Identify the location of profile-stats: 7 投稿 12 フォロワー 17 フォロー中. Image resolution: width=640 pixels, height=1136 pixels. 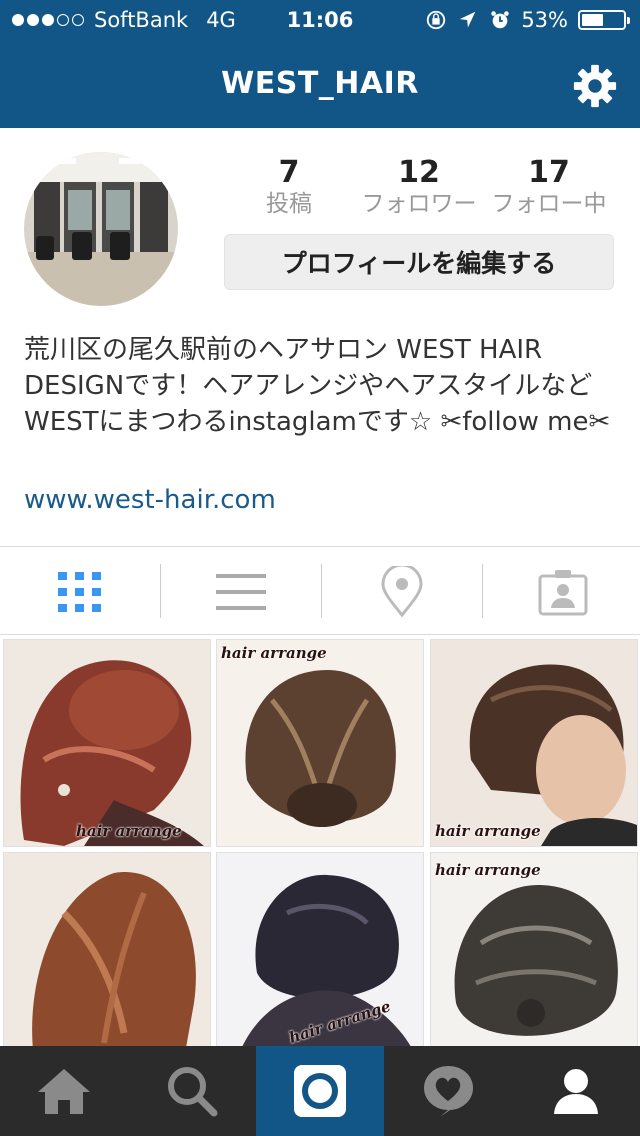
(419, 187).